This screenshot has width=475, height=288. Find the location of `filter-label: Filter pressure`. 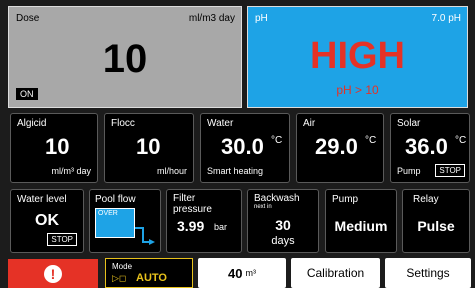

filter-label: Filter pressure is located at coordinates (192, 204).